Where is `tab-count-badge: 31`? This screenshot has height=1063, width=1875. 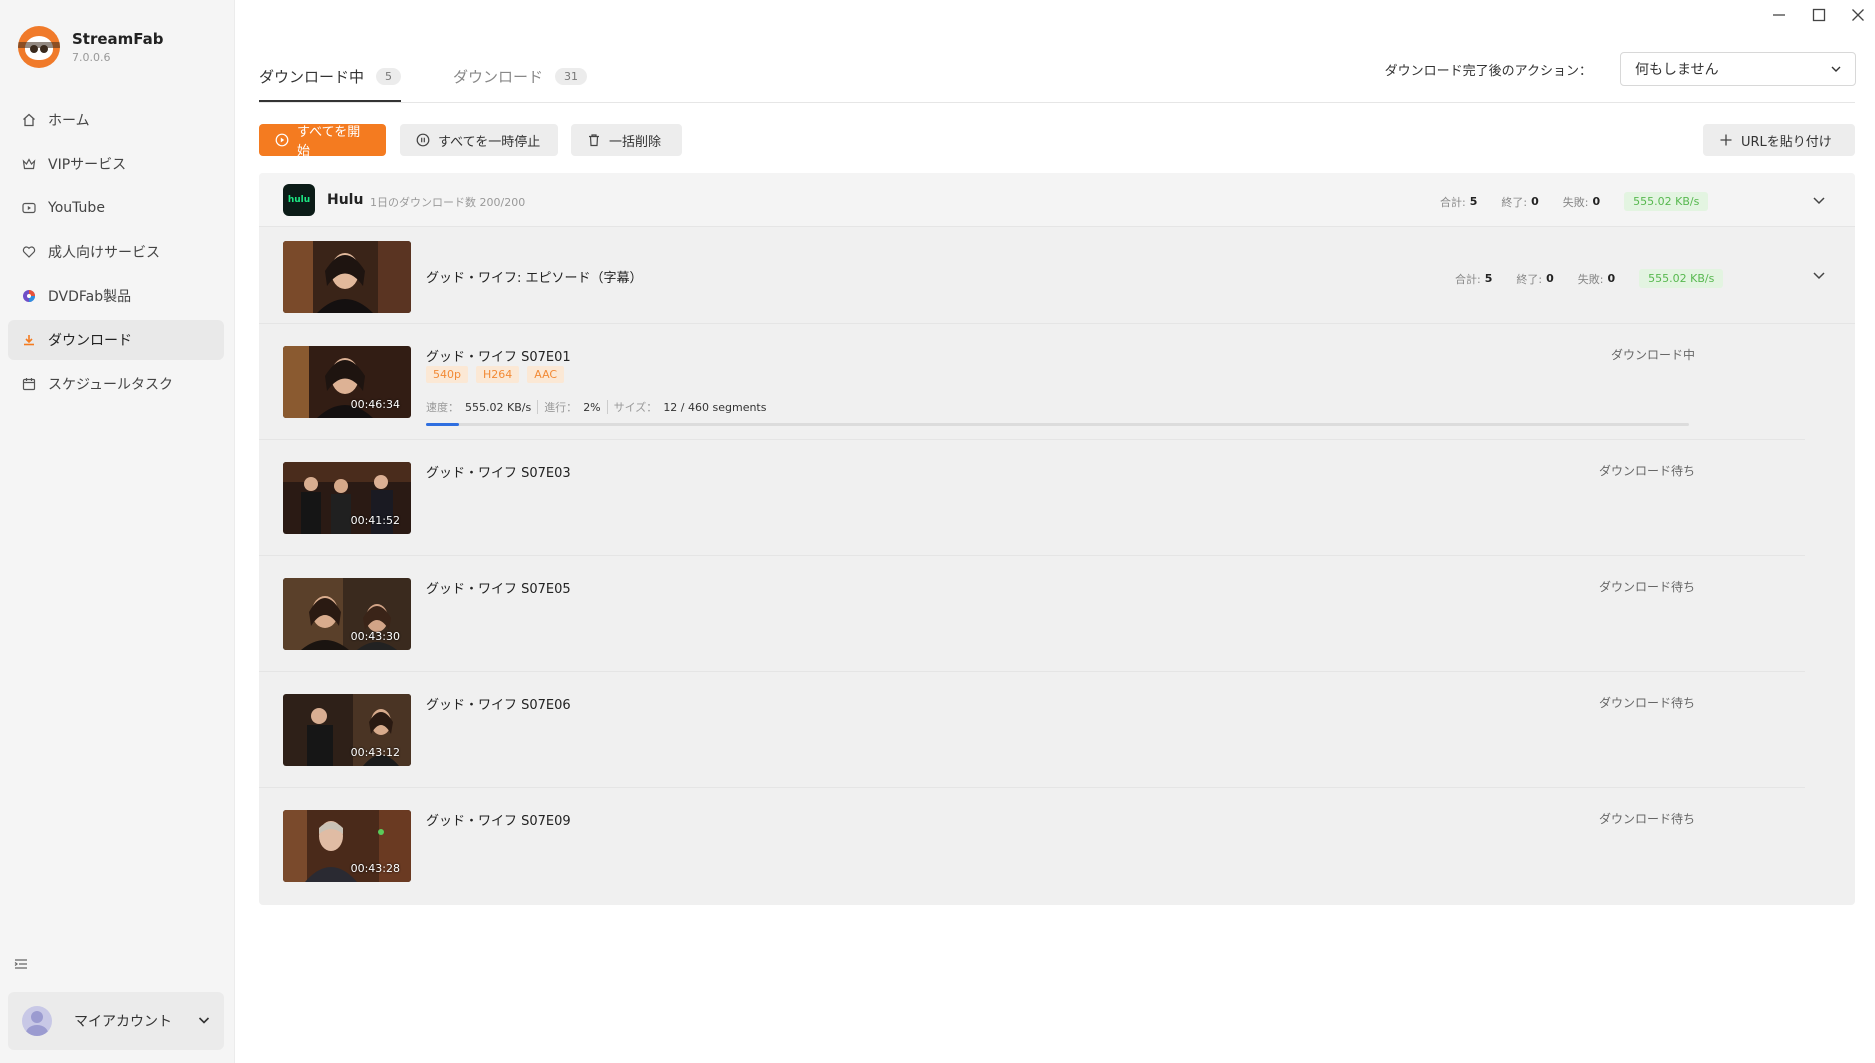 tab-count-badge: 31 is located at coordinates (571, 76).